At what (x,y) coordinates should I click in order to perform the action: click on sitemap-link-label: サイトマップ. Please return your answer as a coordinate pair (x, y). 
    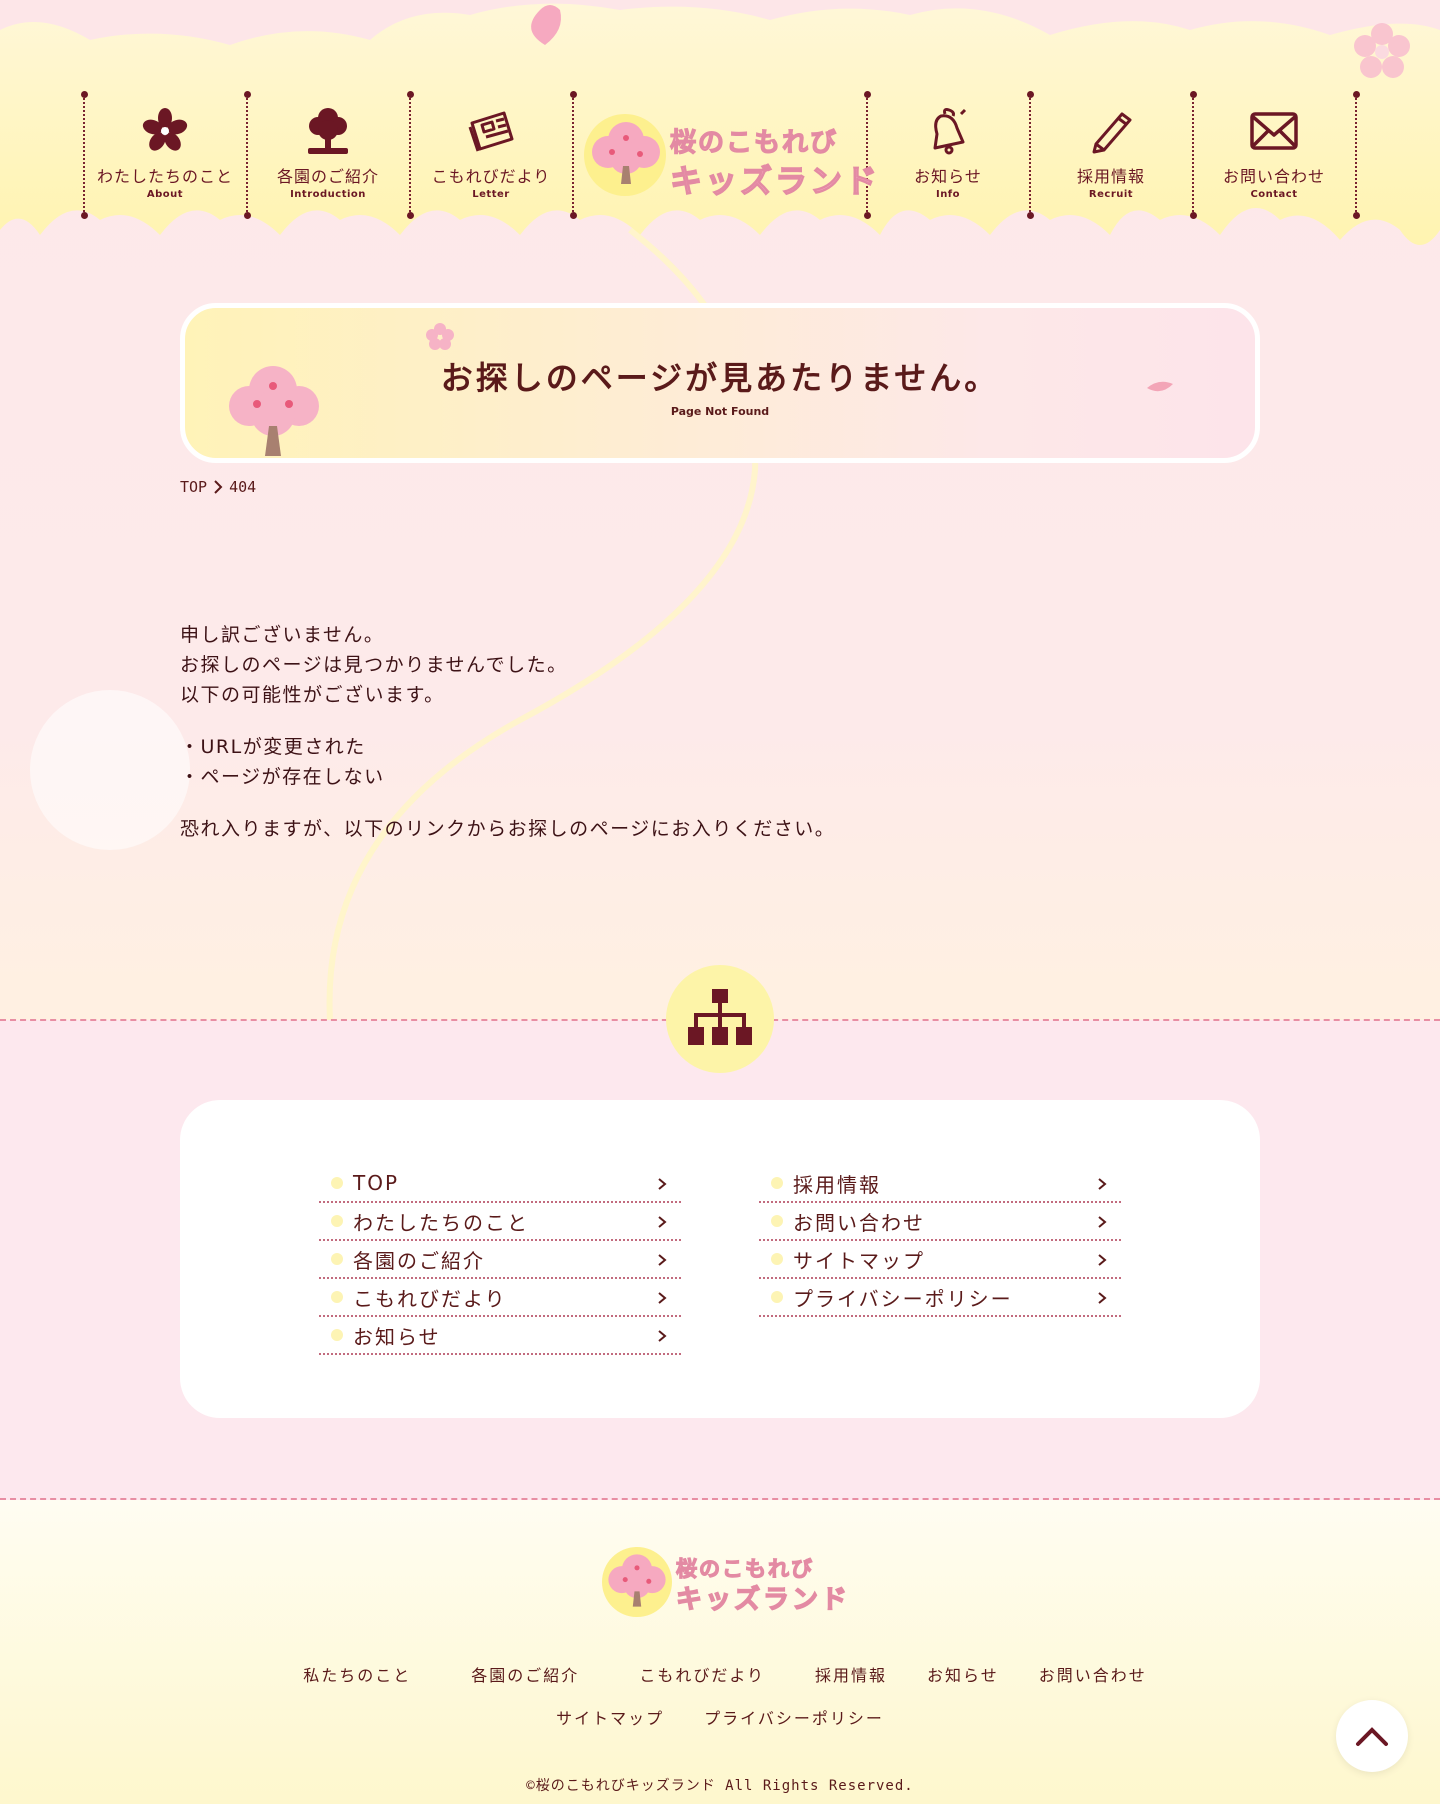
    Looking at the image, I should click on (859, 1260).